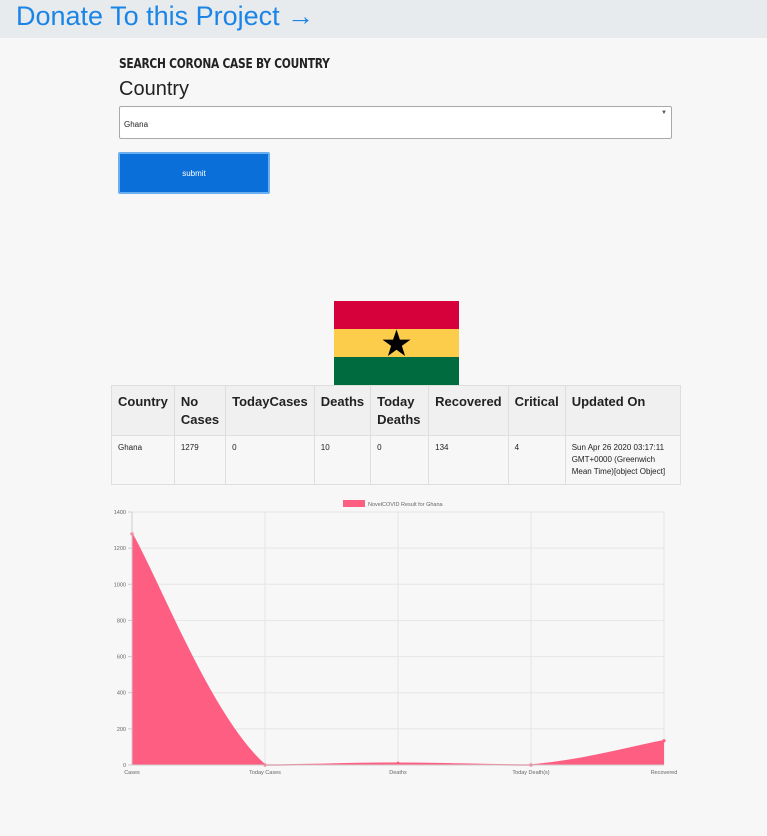 The width and height of the screenshot is (767, 836). What do you see at coordinates (530, 773) in the screenshot?
I see `x-tick-label: Today Death(s)` at bounding box center [530, 773].